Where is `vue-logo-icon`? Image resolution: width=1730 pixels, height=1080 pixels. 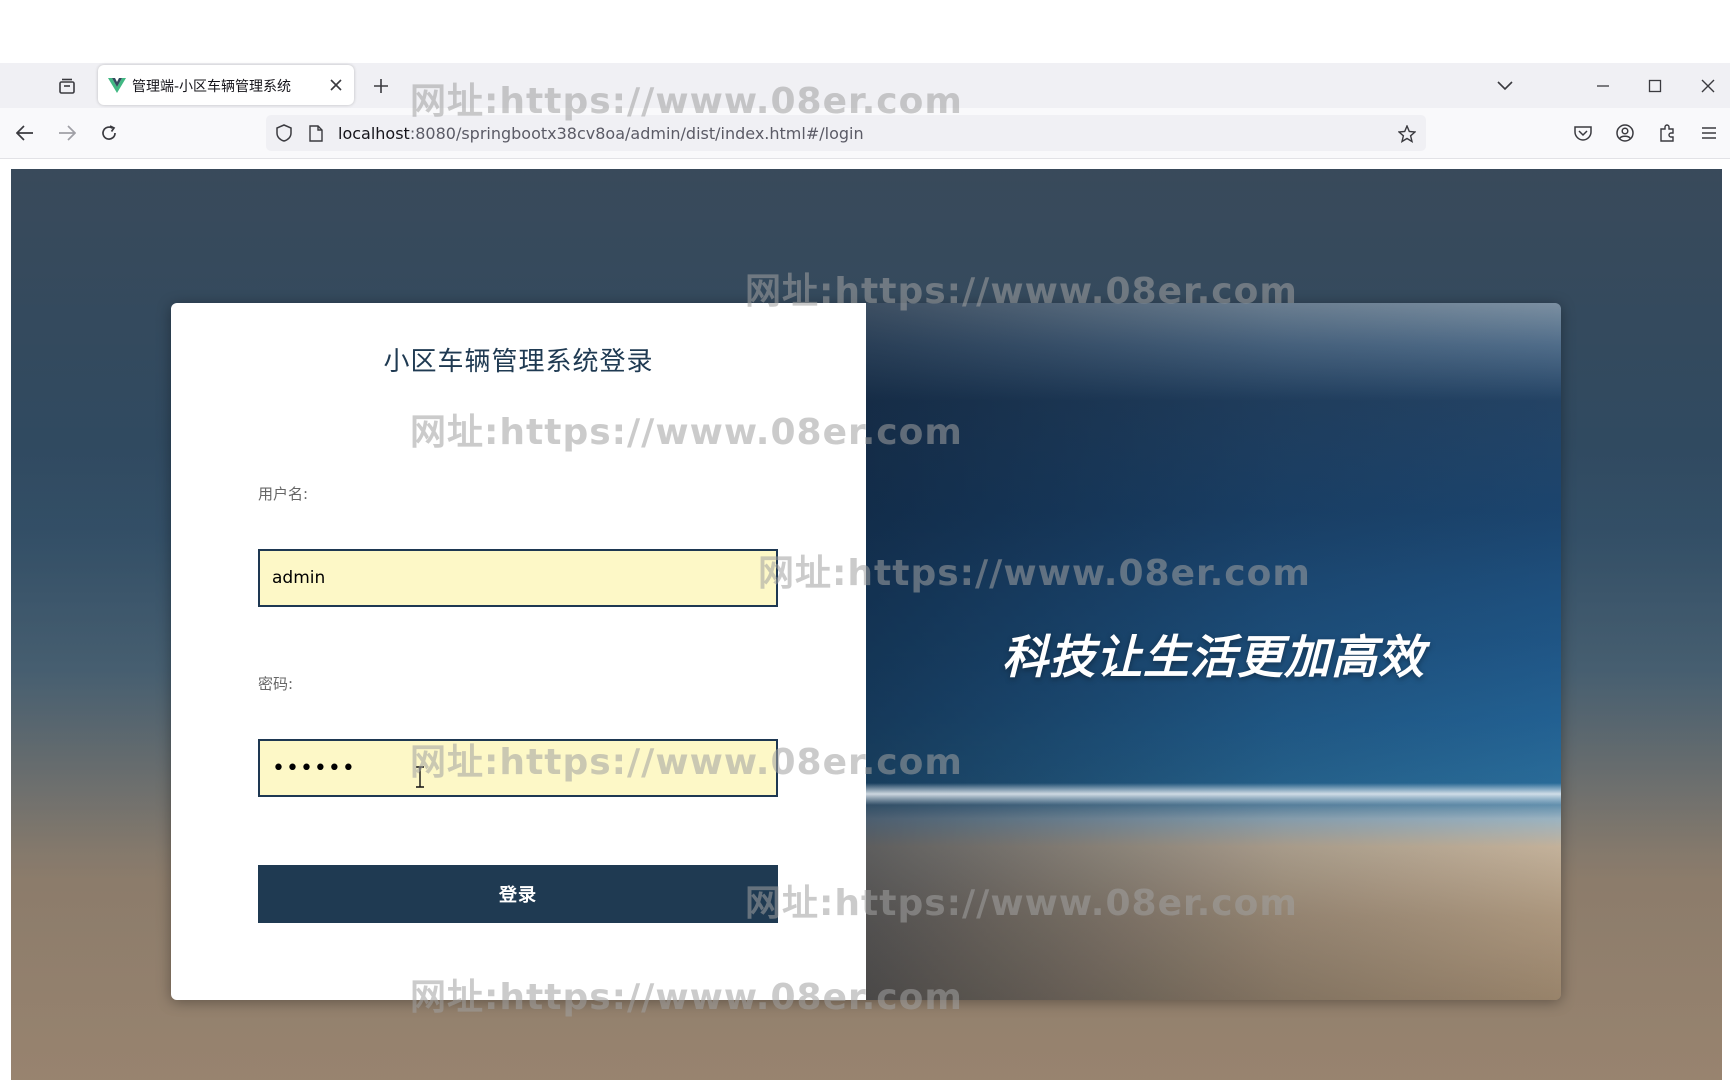 vue-logo-icon is located at coordinates (117, 85).